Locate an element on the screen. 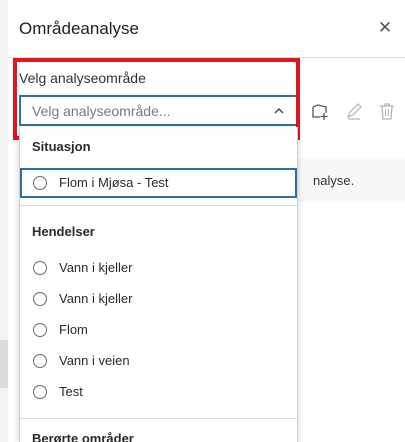 The image size is (405, 442). option-label: Test is located at coordinates (71, 391).